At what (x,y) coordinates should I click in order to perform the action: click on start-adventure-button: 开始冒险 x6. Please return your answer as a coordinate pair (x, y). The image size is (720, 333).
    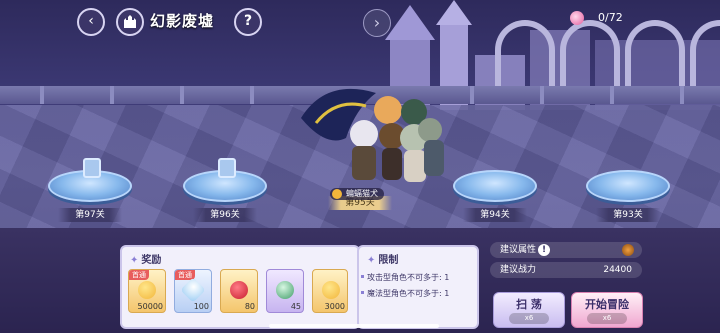
    Looking at the image, I should click on (607, 310).